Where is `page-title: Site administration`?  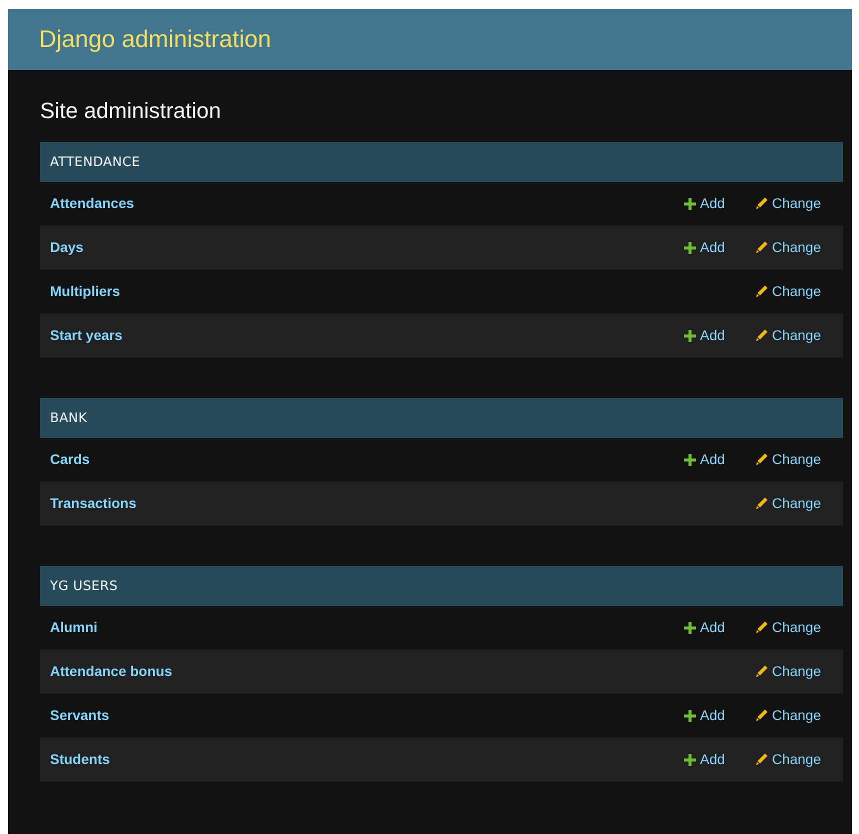
page-title: Site administration is located at coordinates (130, 110).